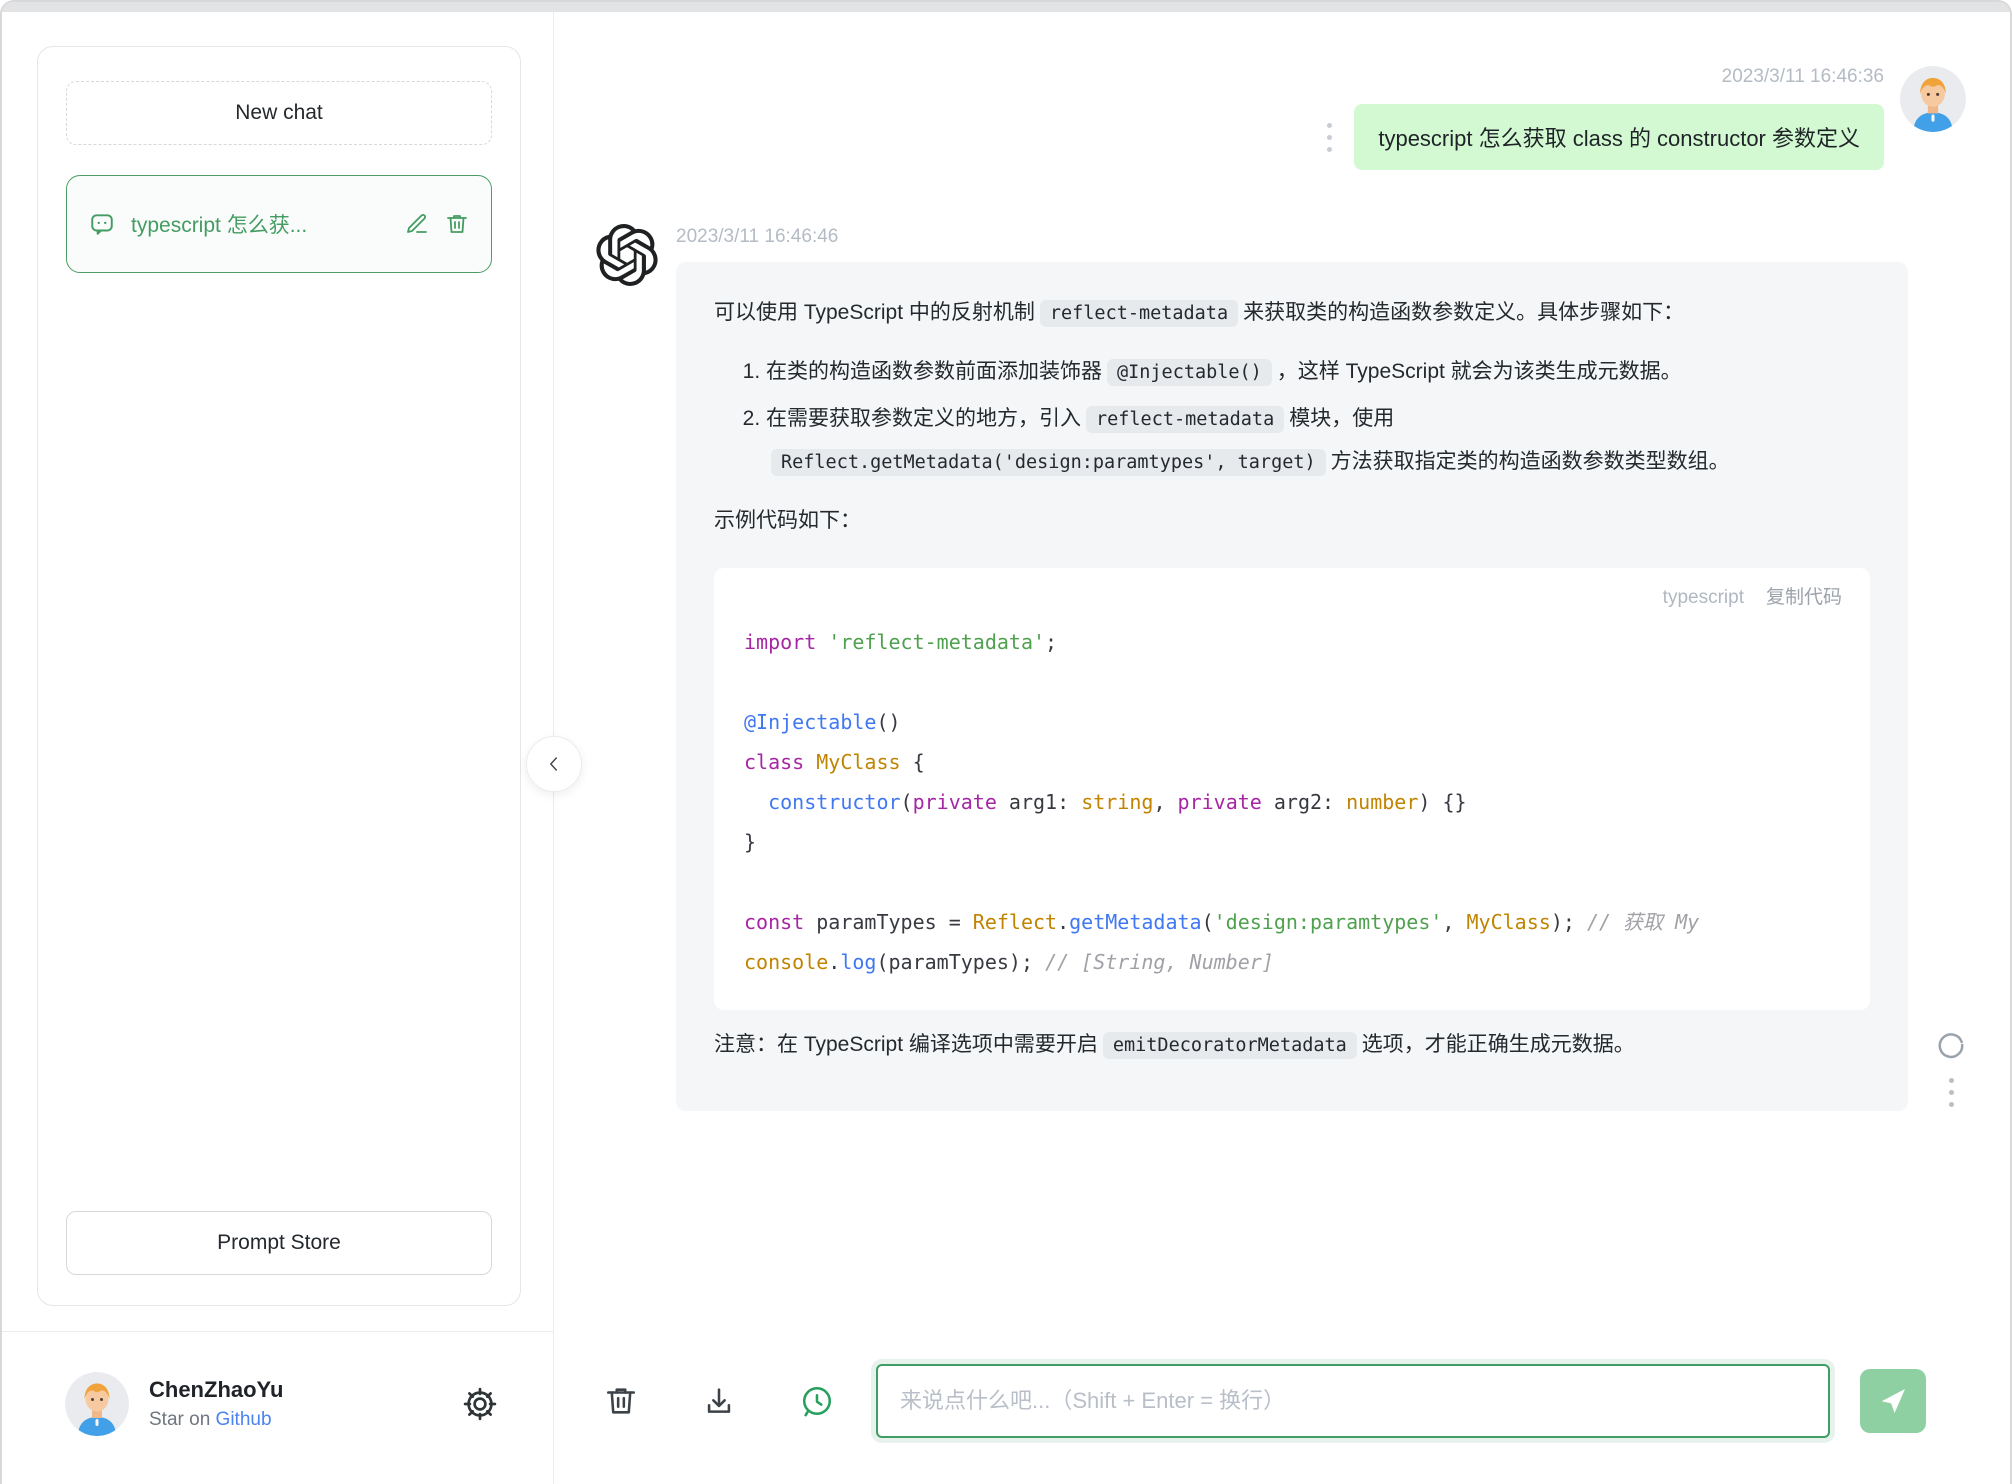 This screenshot has width=2012, height=1484. Describe the element at coordinates (279, 1243) in the screenshot. I see `prompt-store-button: Prompt Store` at that location.